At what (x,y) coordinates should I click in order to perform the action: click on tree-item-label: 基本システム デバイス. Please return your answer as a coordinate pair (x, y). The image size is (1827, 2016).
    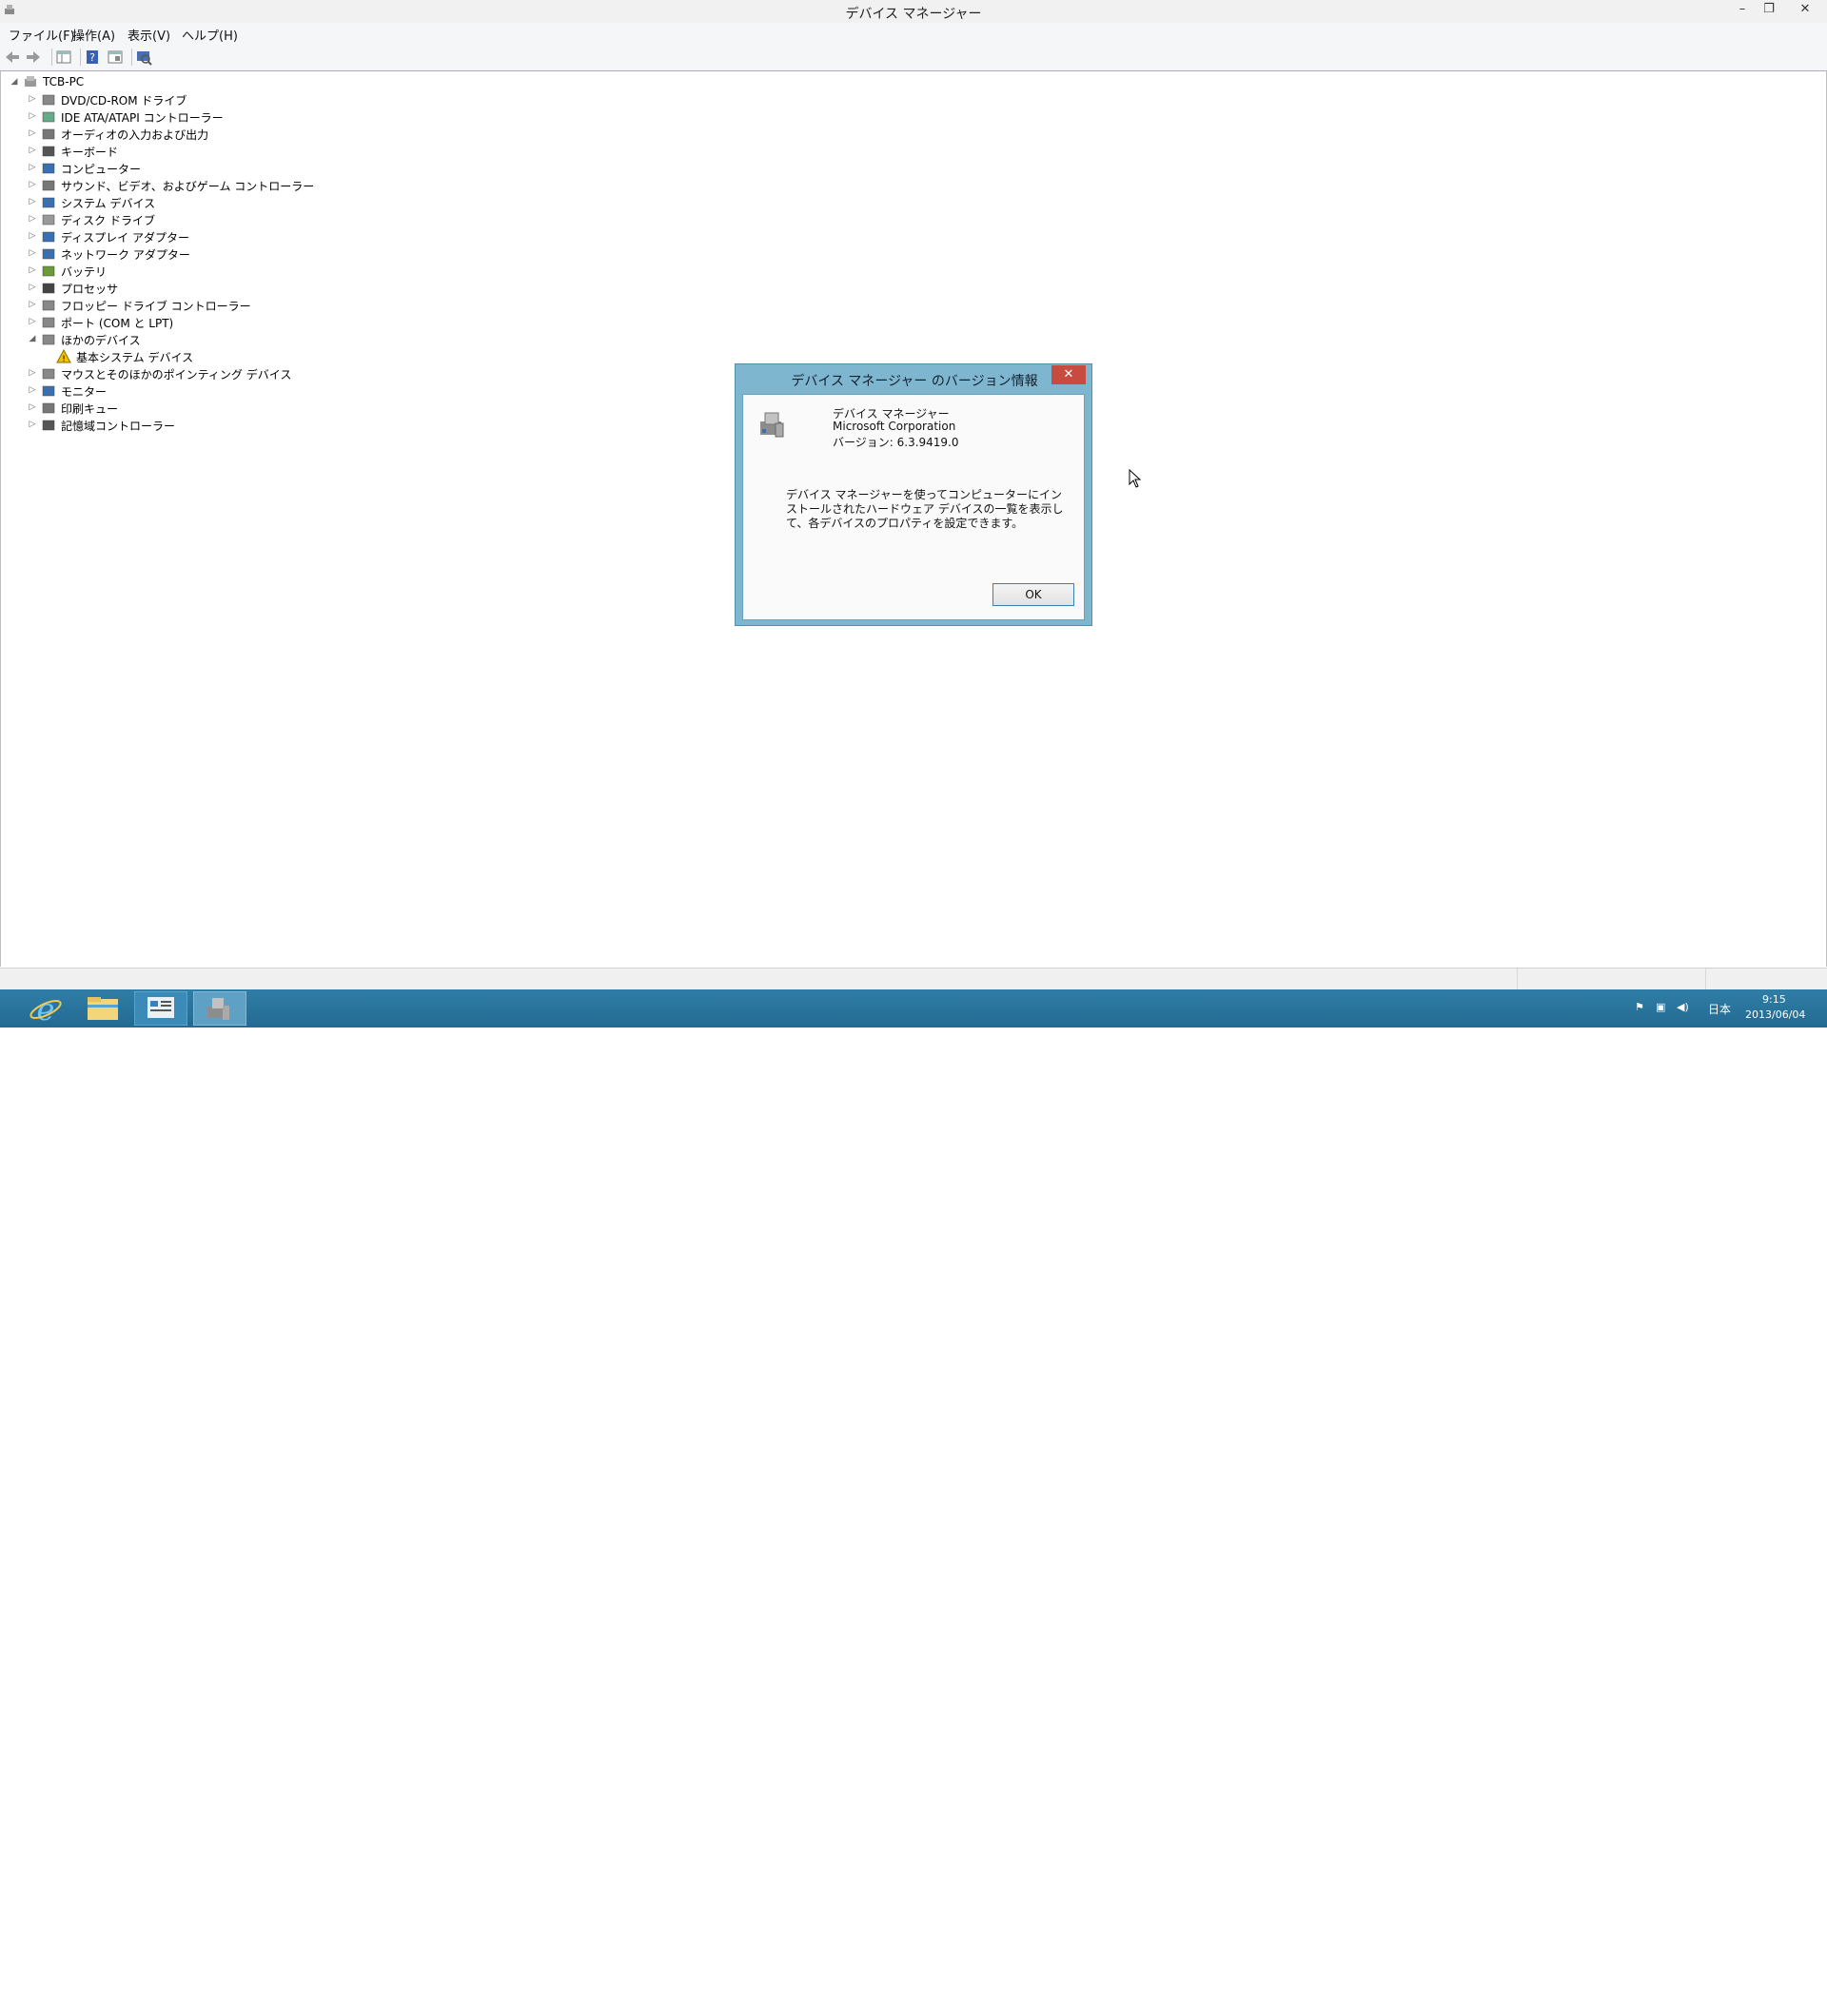
    Looking at the image, I should click on (135, 357).